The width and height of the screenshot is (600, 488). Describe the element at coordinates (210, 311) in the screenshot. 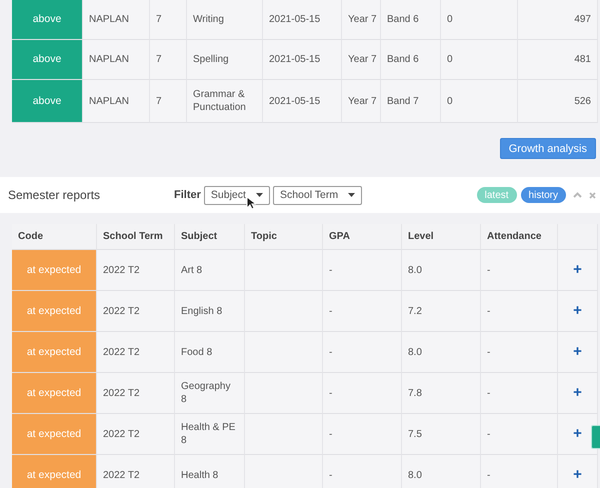

I see `table-cell: English 8` at that location.